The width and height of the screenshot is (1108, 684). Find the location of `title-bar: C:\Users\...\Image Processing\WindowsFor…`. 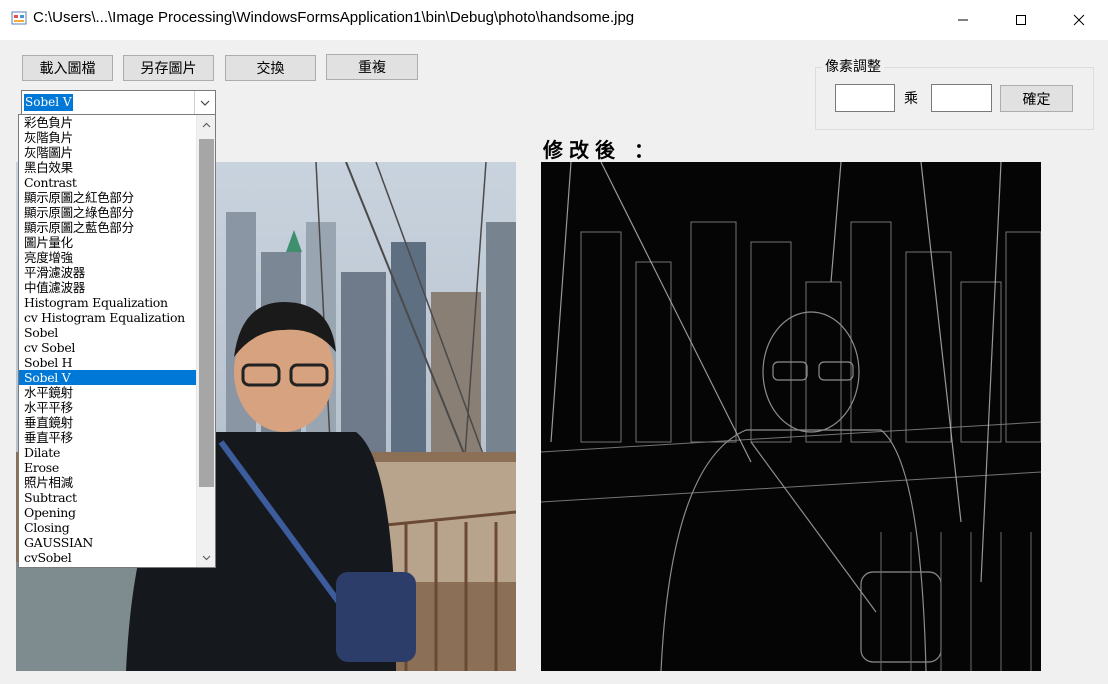

title-bar: C:\Users\...\Image Processing\WindowsFor… is located at coordinates (554, 20).